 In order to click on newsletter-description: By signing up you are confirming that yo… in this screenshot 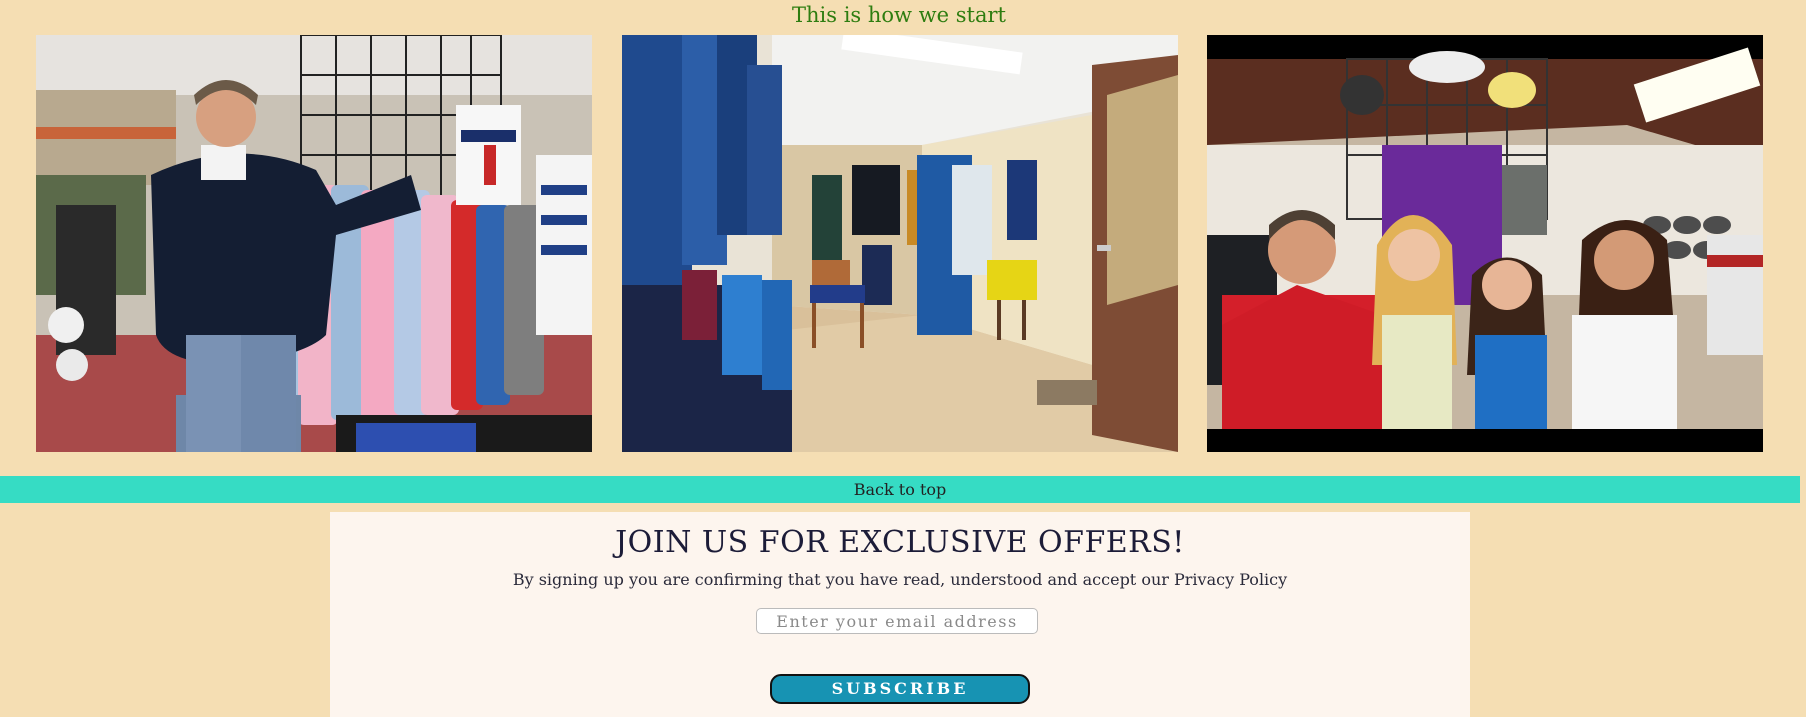, I will do `click(900, 579)`.